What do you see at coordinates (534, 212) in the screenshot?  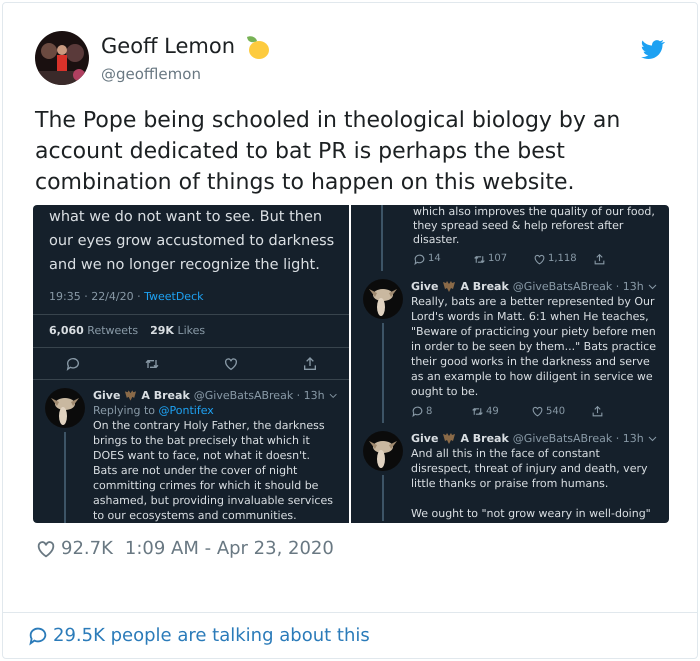 I see `tweet-text: which also improves the quality of our food,` at bounding box center [534, 212].